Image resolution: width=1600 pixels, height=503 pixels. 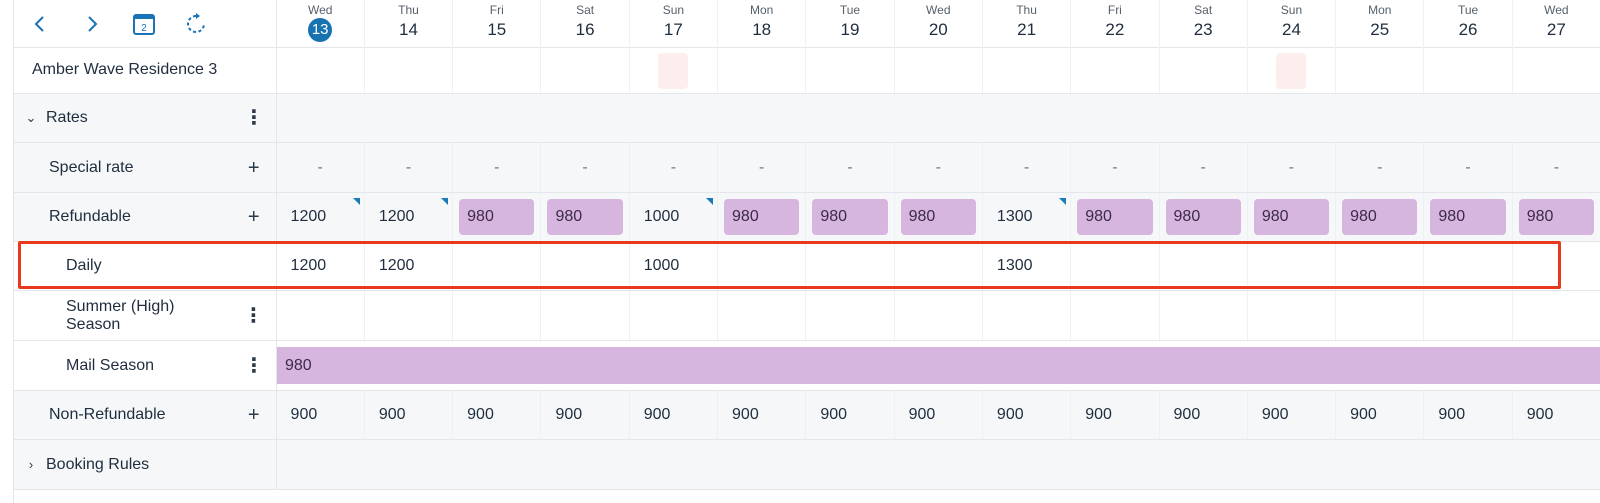 What do you see at coordinates (1204, 23) in the screenshot?
I see `day-header: Sat 23` at bounding box center [1204, 23].